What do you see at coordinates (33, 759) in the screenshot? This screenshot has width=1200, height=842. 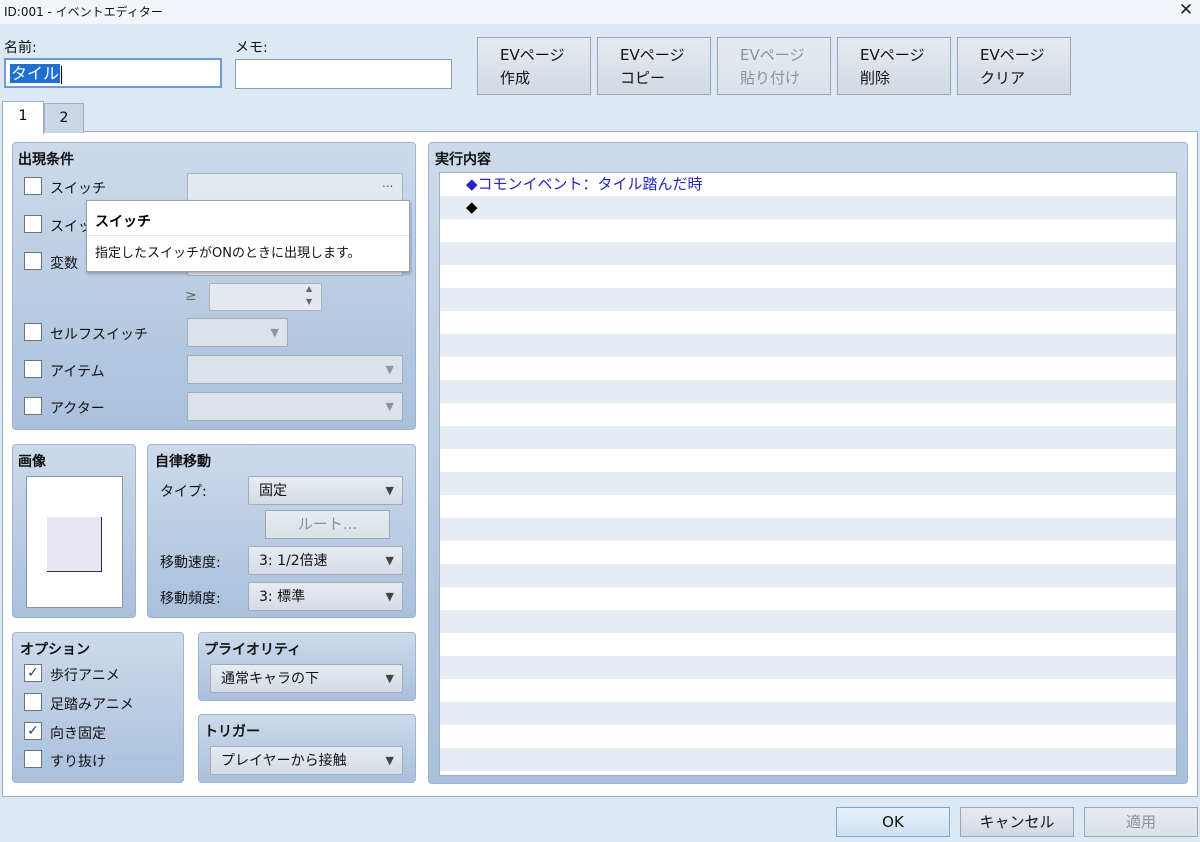 I see `through-checkbox` at bounding box center [33, 759].